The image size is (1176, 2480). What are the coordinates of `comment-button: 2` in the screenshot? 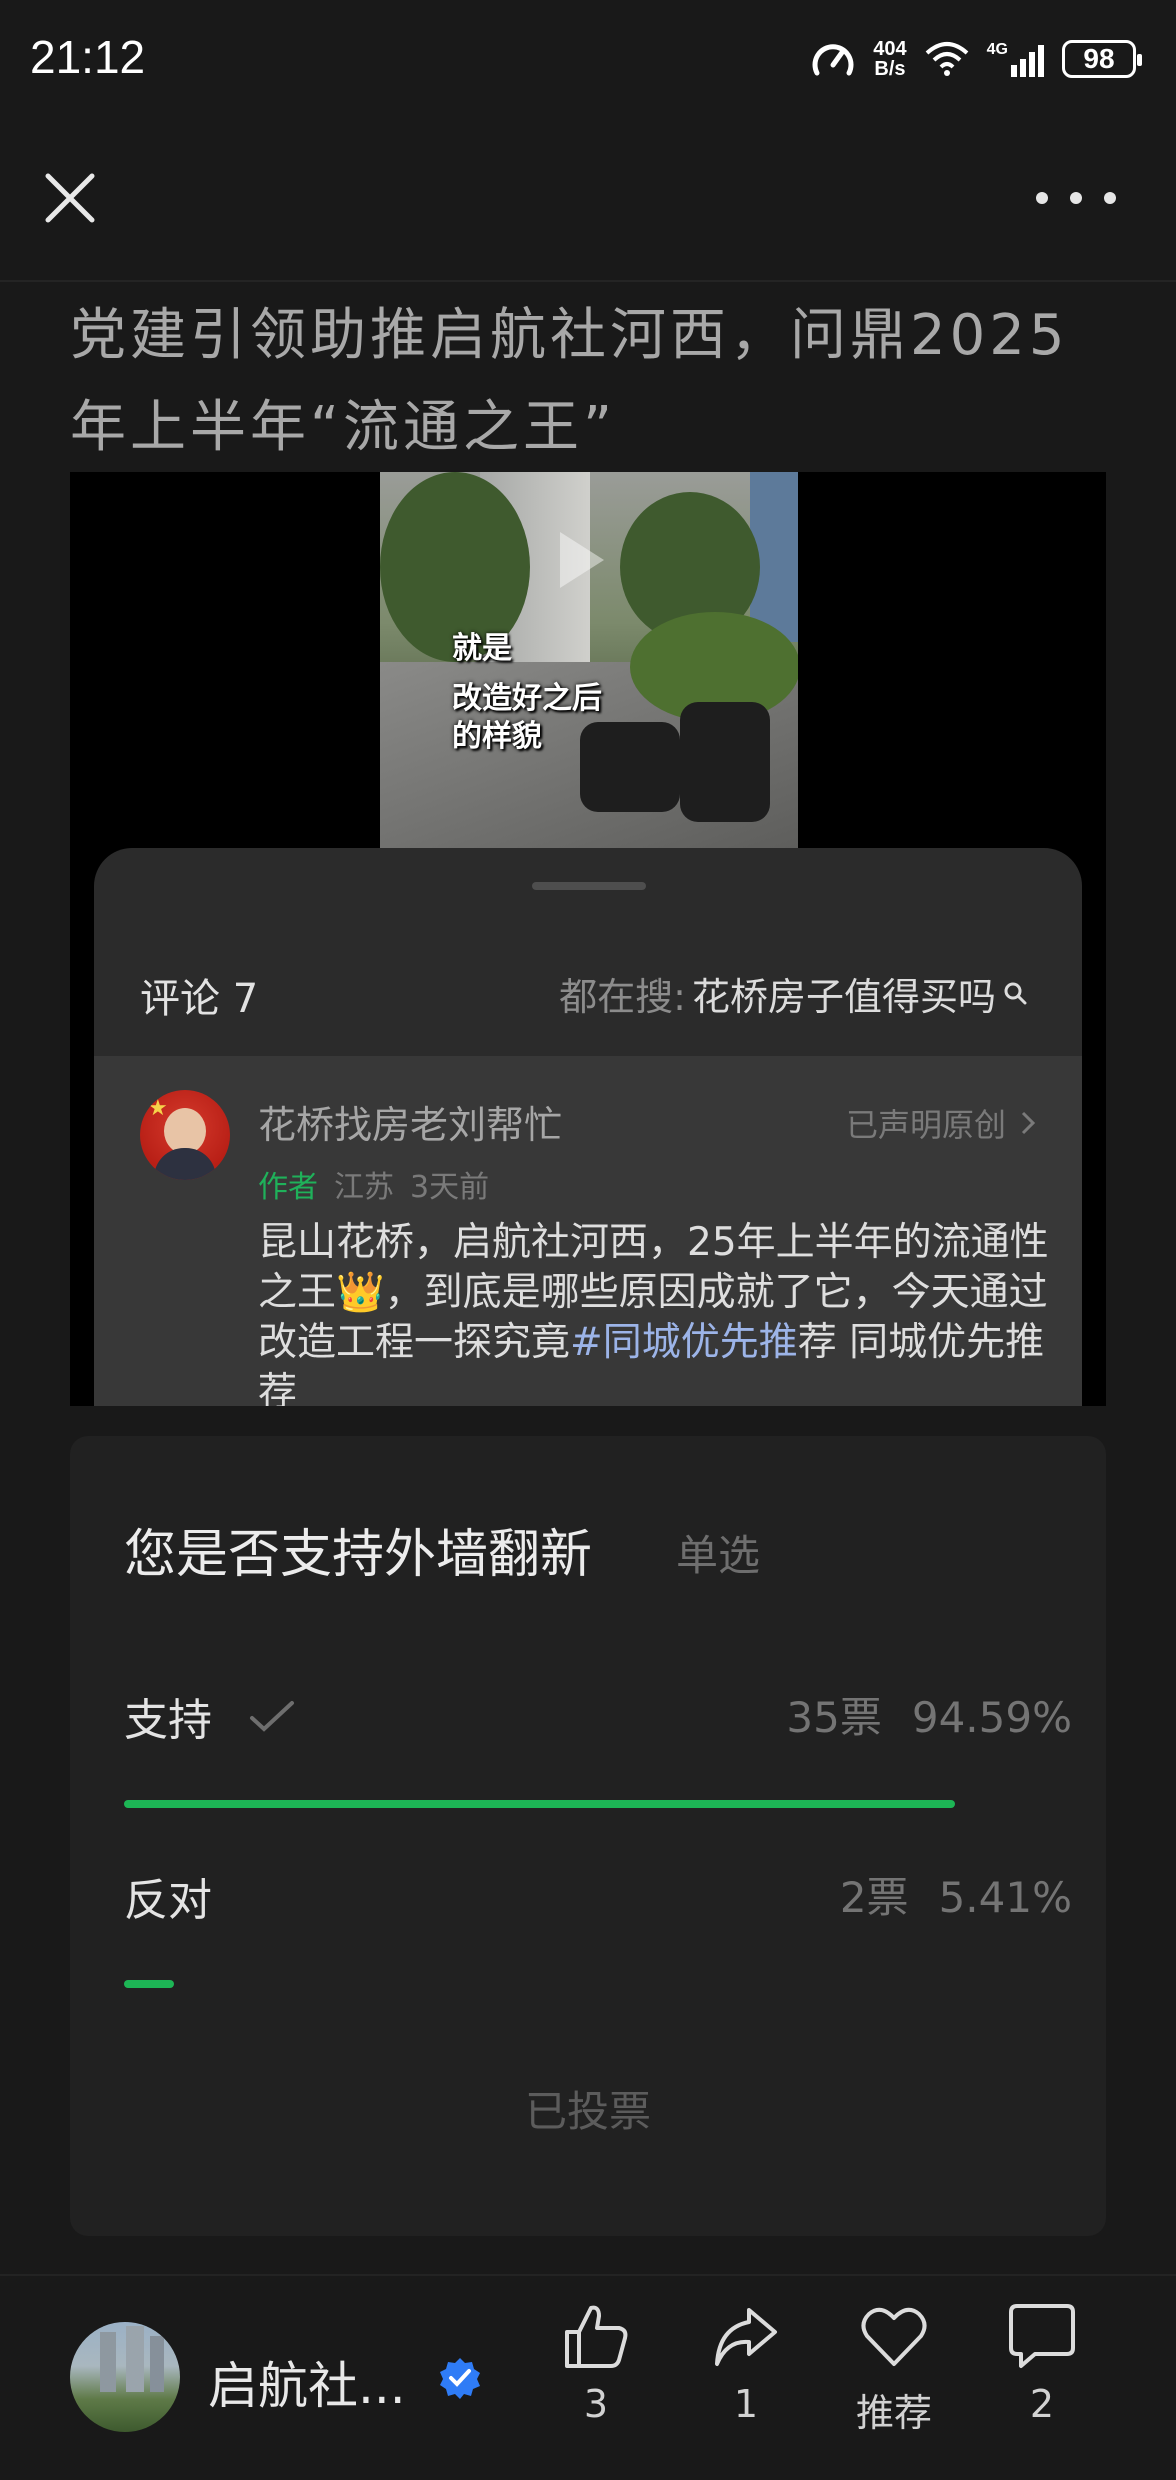 It's located at (1042, 2363).